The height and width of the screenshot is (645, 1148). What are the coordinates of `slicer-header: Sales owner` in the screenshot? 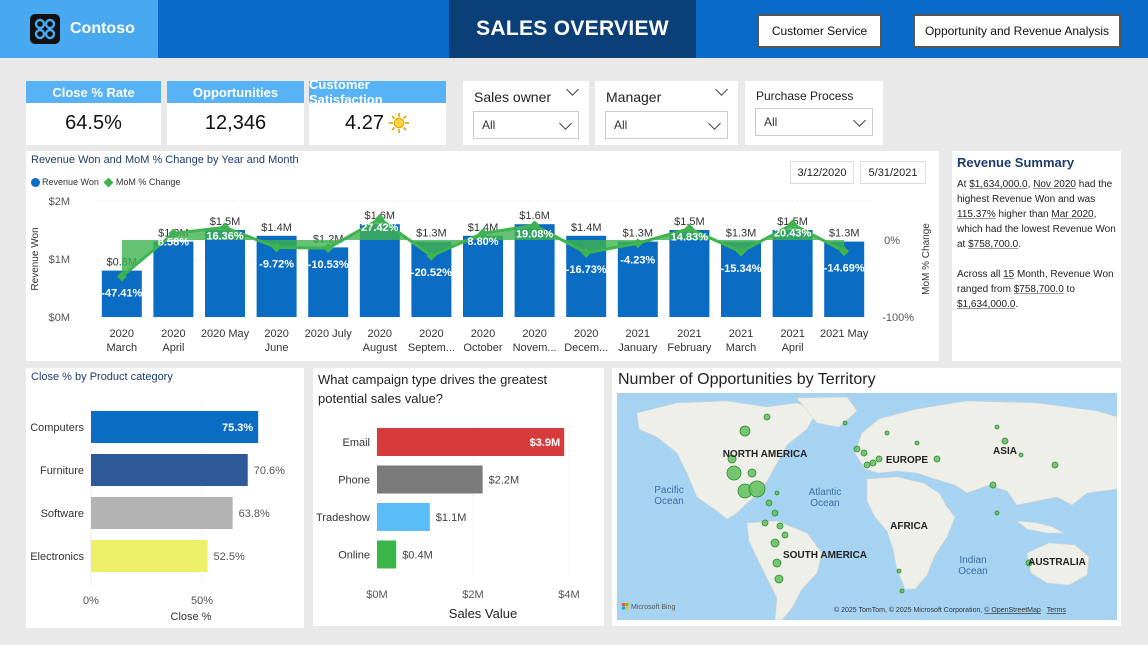 It's located at (526, 93).